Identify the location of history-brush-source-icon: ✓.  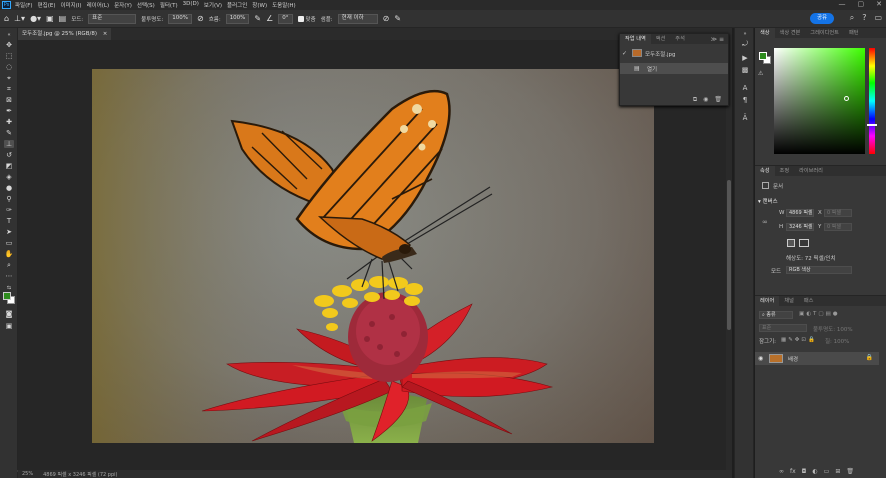
(624, 53).